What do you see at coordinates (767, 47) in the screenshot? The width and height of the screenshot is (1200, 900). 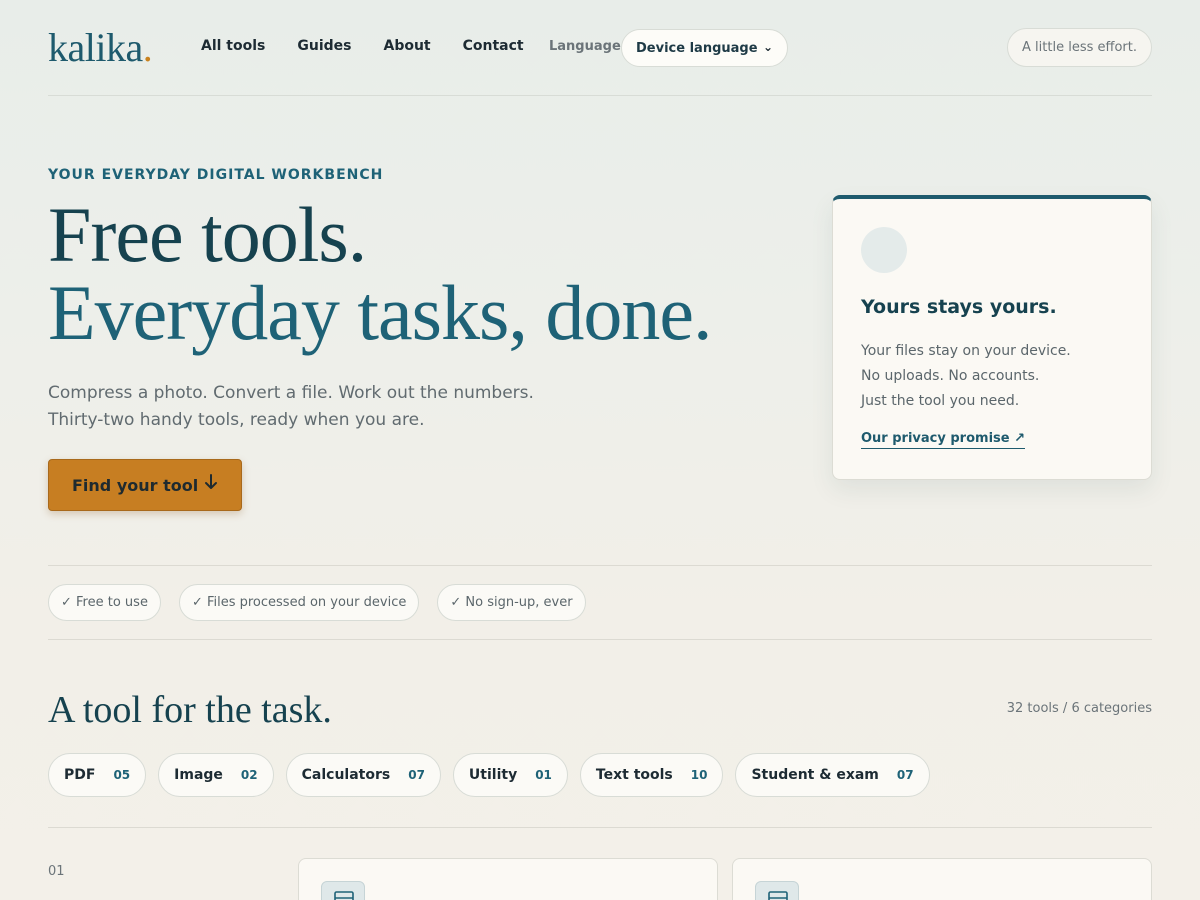 I see `chevron-down-icon: ⌄` at bounding box center [767, 47].